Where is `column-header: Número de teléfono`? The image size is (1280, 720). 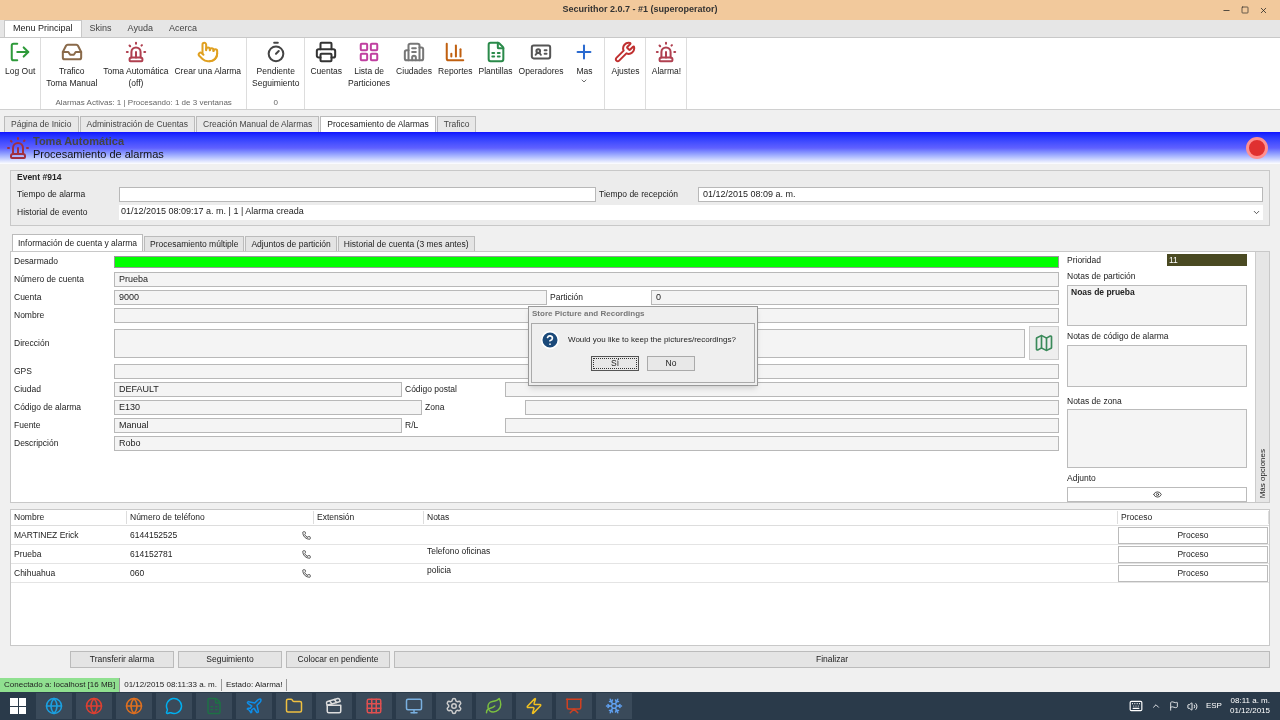
column-header: Número de teléfono is located at coordinates (220, 517).